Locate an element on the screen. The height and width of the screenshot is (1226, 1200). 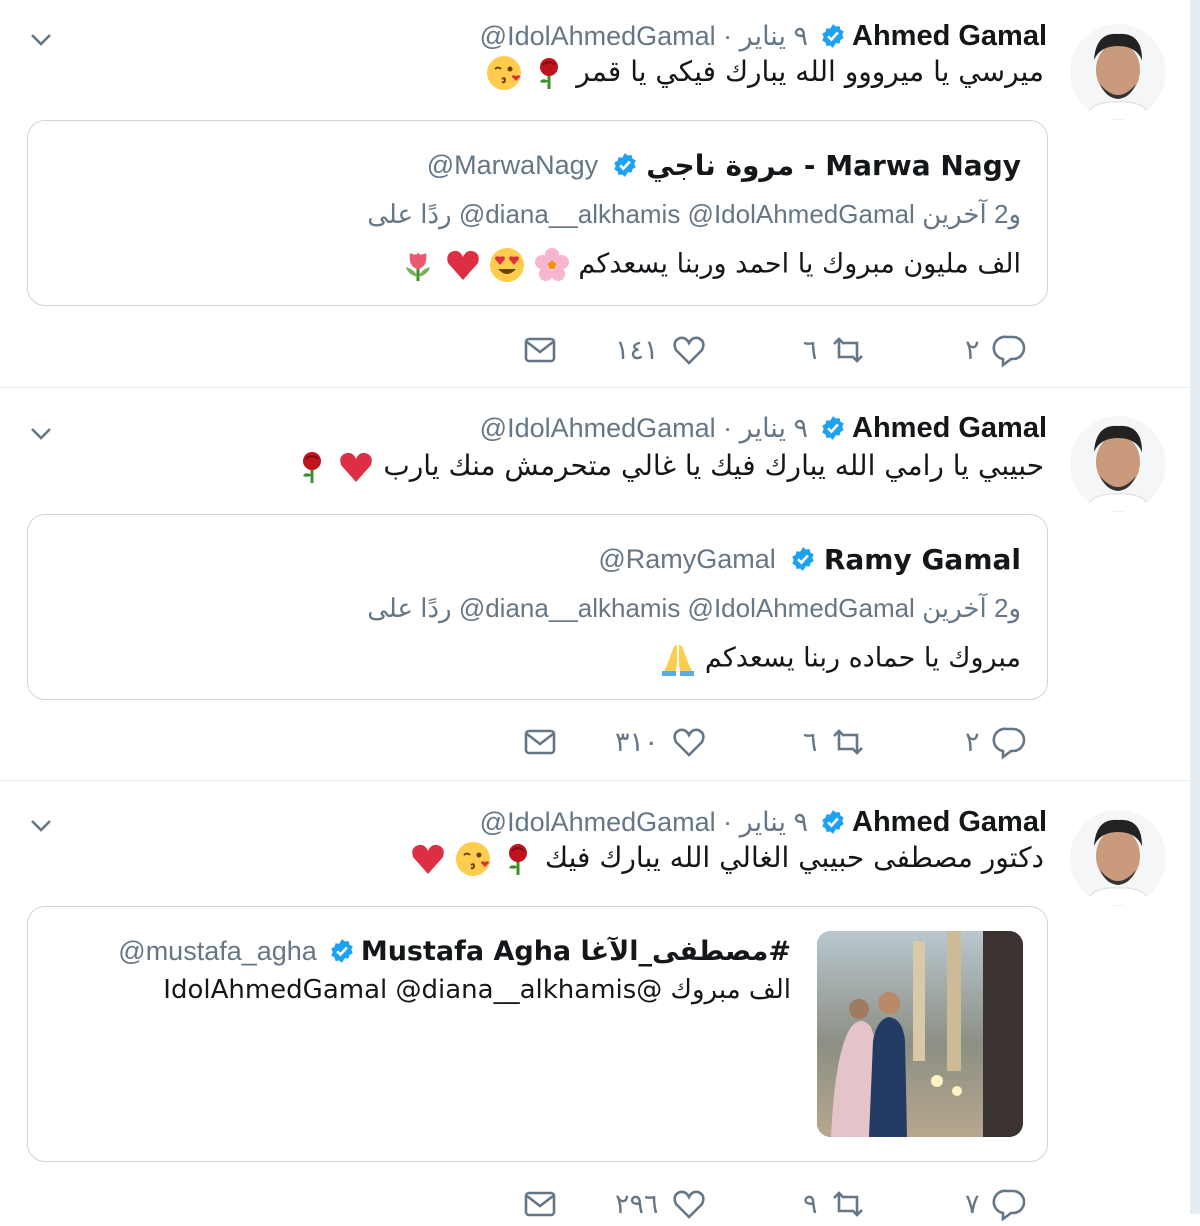
tweet-text: ميرسي يا ميرووو الله يبارك فيكي يا قمر is located at coordinates (765, 73).